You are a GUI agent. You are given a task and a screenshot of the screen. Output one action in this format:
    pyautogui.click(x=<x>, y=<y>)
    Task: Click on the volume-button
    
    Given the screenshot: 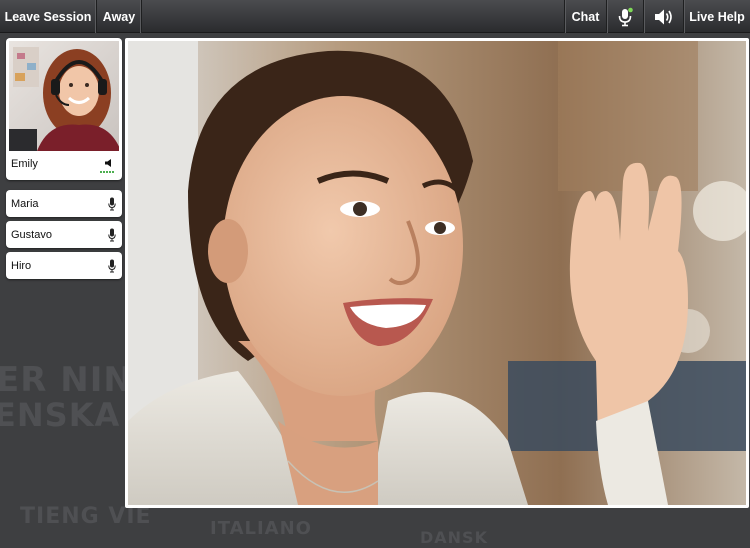 What is the action you would take?
    pyautogui.click(x=663, y=16)
    